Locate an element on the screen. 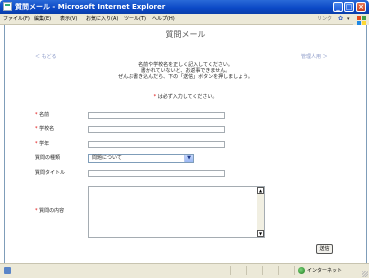  minimize-button: _ is located at coordinates (338, 7).